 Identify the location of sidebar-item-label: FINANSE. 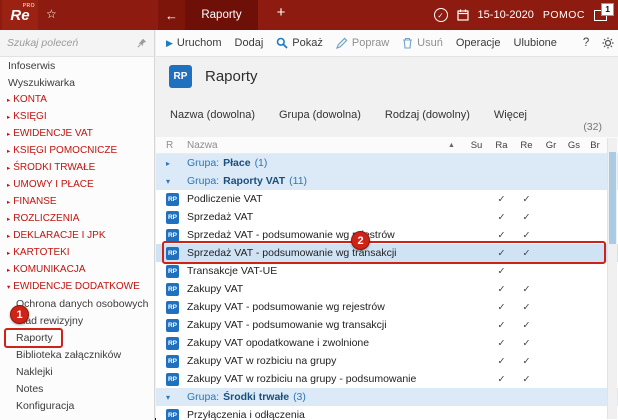
(35, 201).